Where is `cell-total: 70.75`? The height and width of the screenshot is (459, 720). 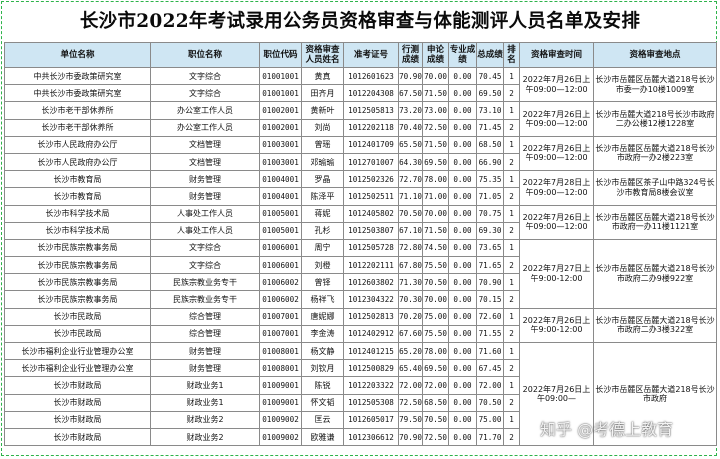 cell-total: 70.75 is located at coordinates (490, 213).